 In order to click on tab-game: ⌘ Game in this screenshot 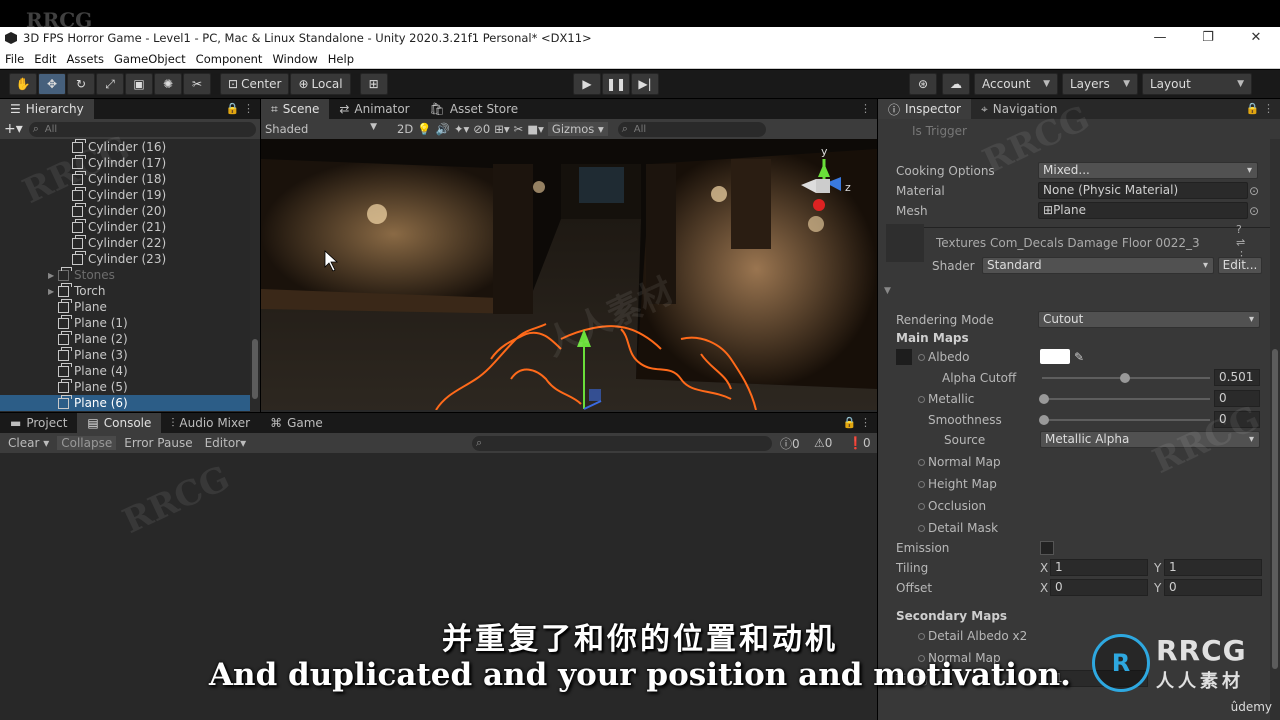, I will do `click(296, 423)`.